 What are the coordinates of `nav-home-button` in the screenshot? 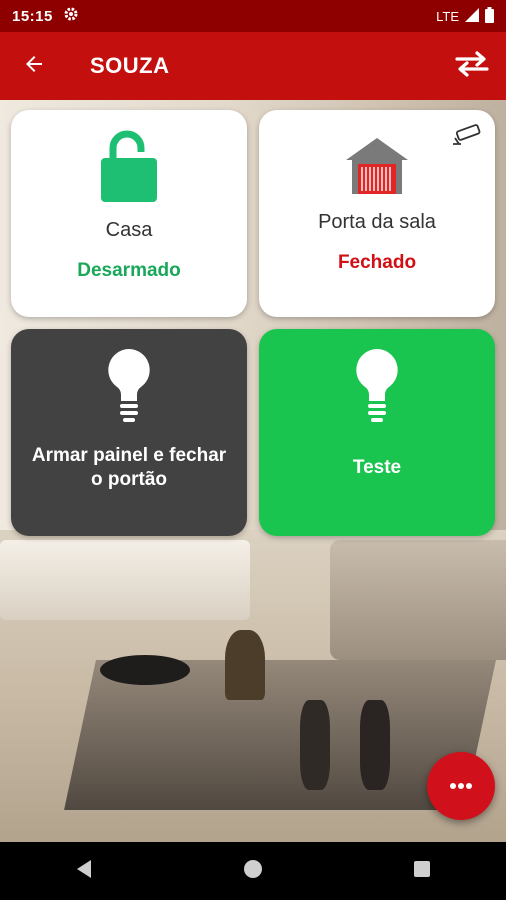 It's located at (253, 871).